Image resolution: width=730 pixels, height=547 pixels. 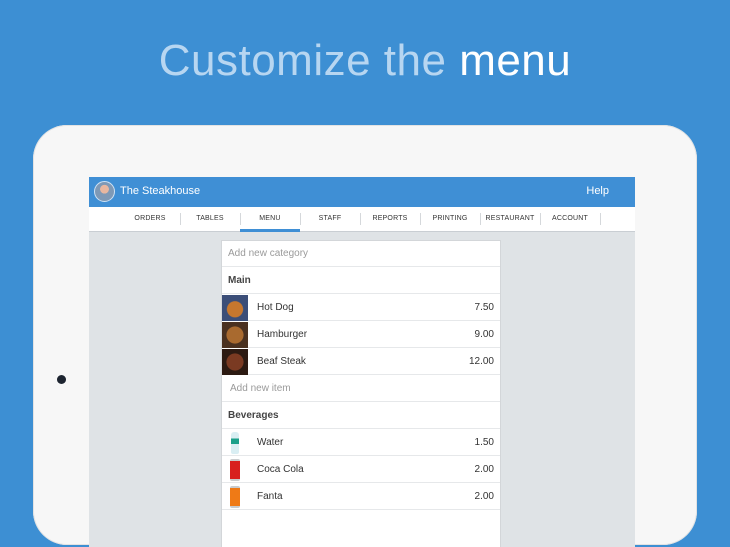 What do you see at coordinates (150, 219) in the screenshot?
I see `tab-orders: ORDERS` at bounding box center [150, 219].